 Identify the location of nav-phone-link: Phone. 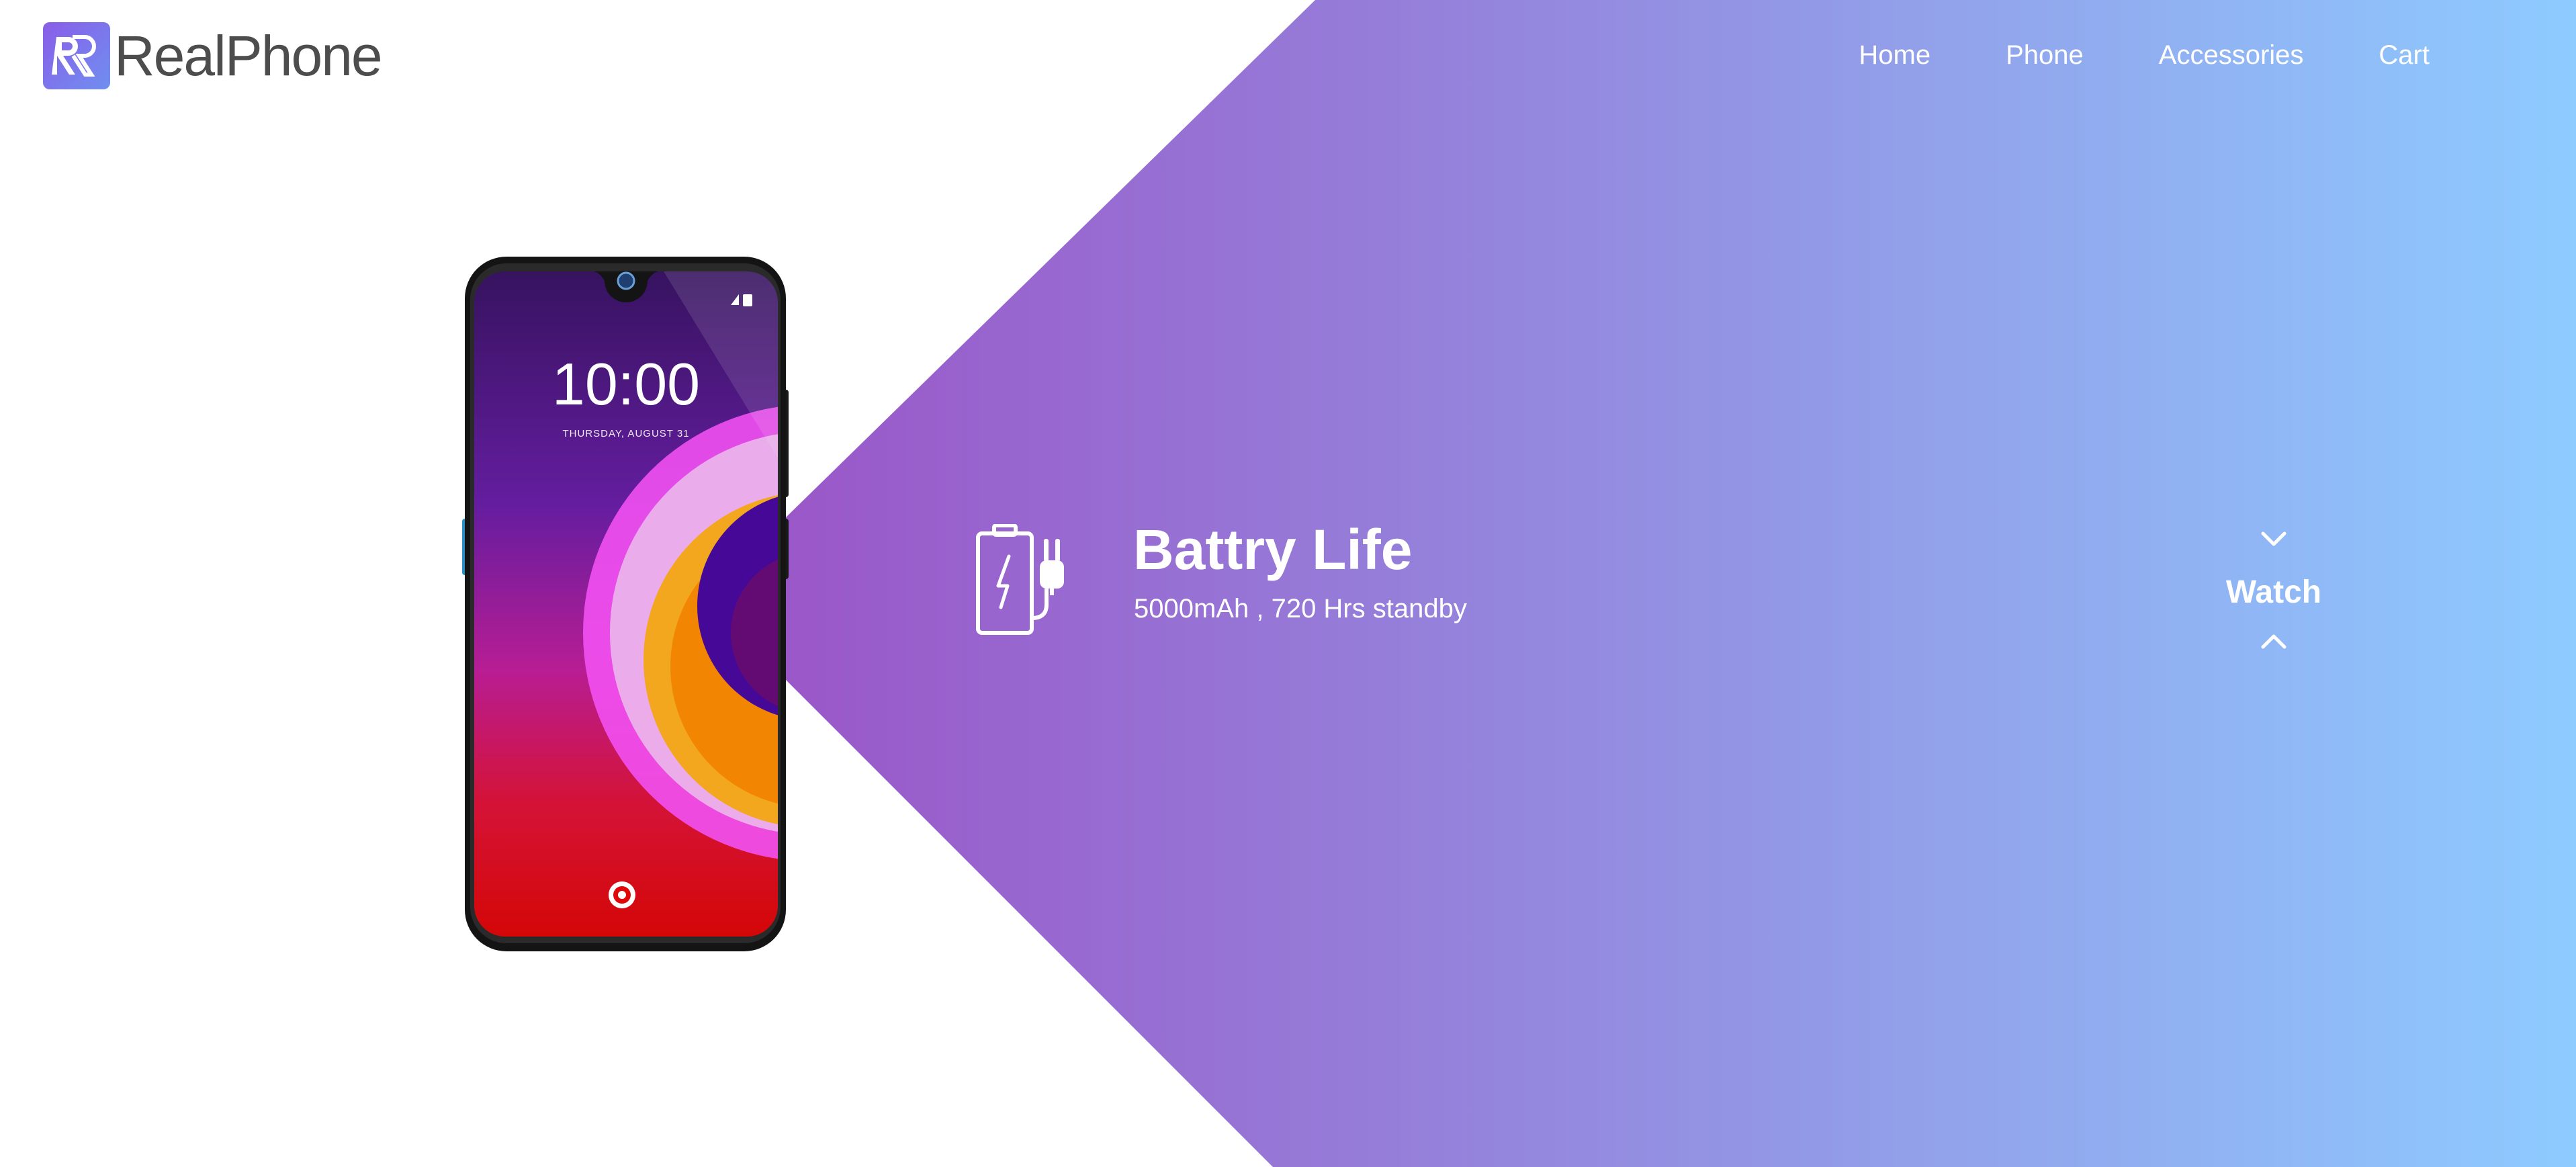
(2045, 55).